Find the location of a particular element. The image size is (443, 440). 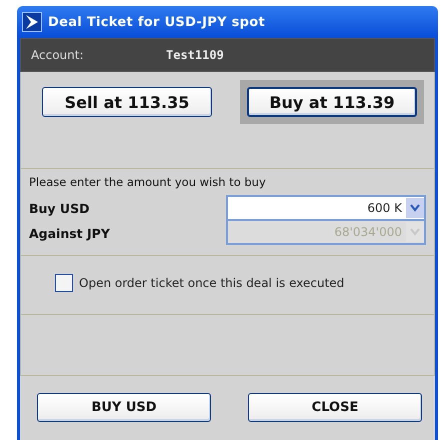

account-value: Test1109 is located at coordinates (195, 55).